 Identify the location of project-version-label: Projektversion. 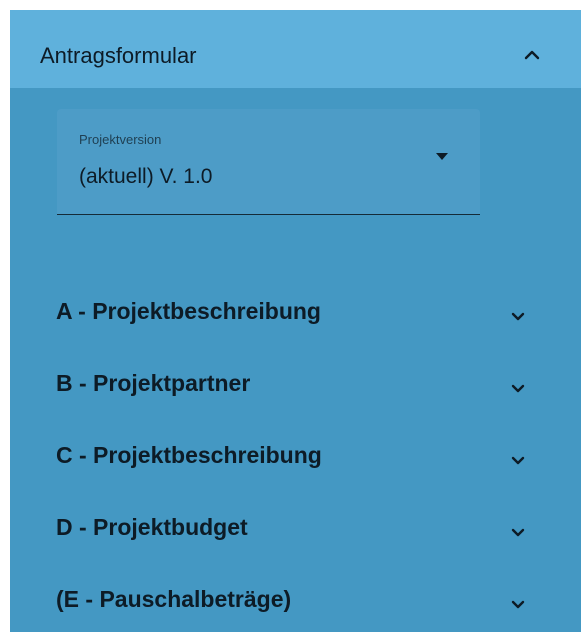
(120, 139).